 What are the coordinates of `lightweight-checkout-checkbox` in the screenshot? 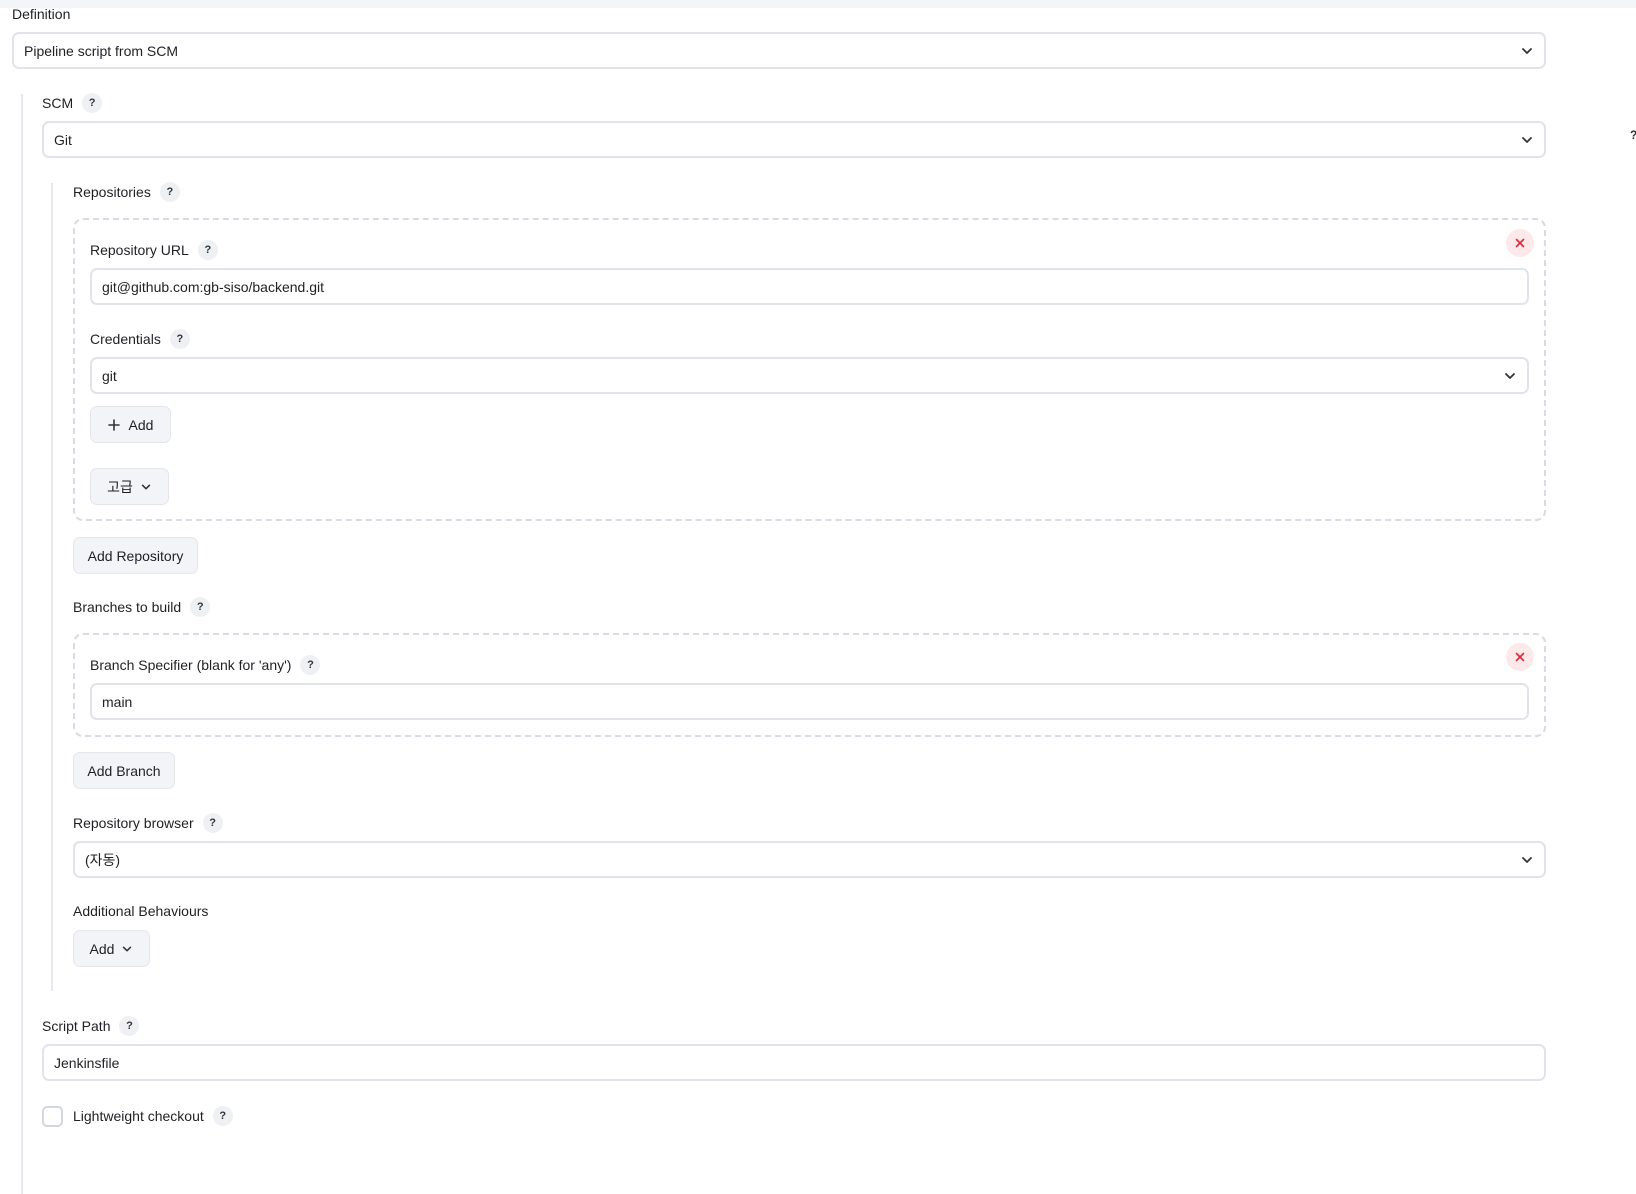 It's located at (52, 1116).